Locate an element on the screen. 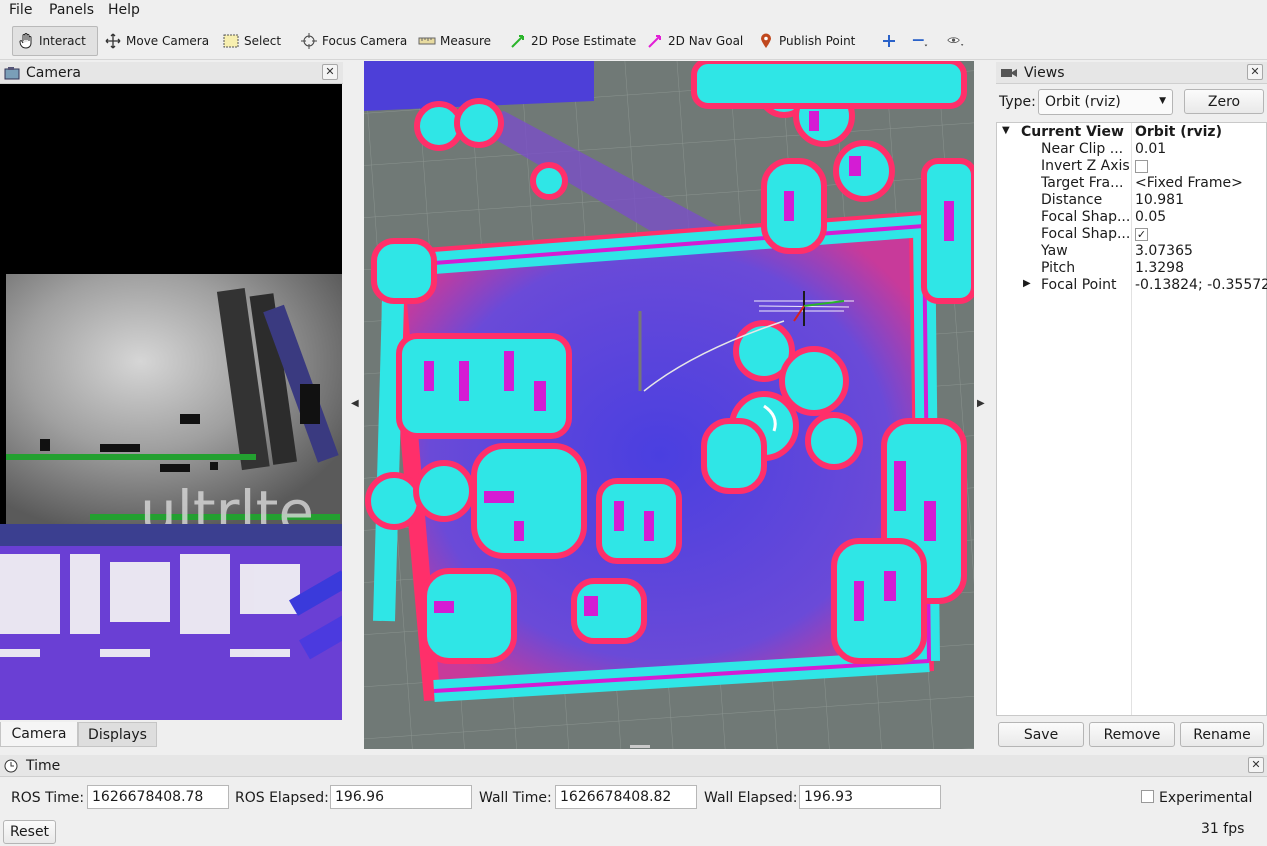  chevron-down-icon: ▼ is located at coordinates (1162, 101).